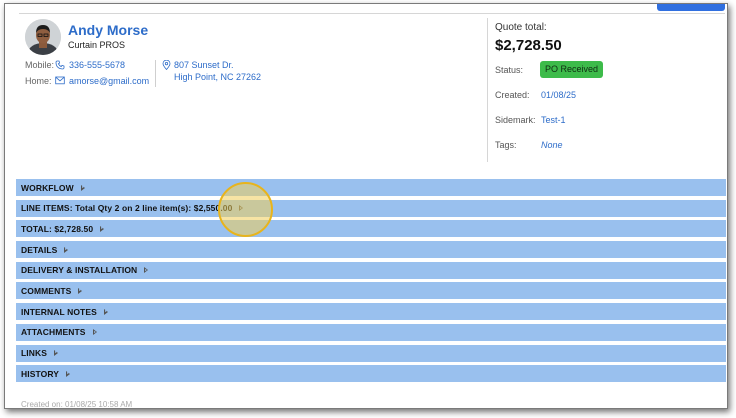 This screenshot has height=418, width=736. I want to click on avatar, so click(43, 37).